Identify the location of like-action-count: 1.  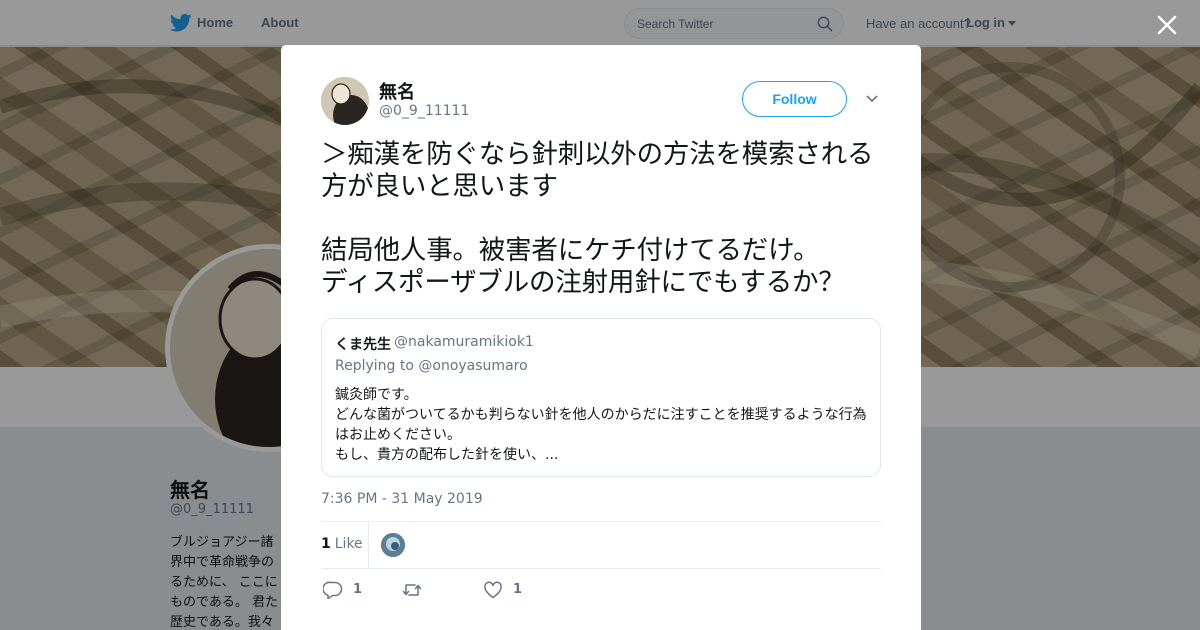
(518, 589).